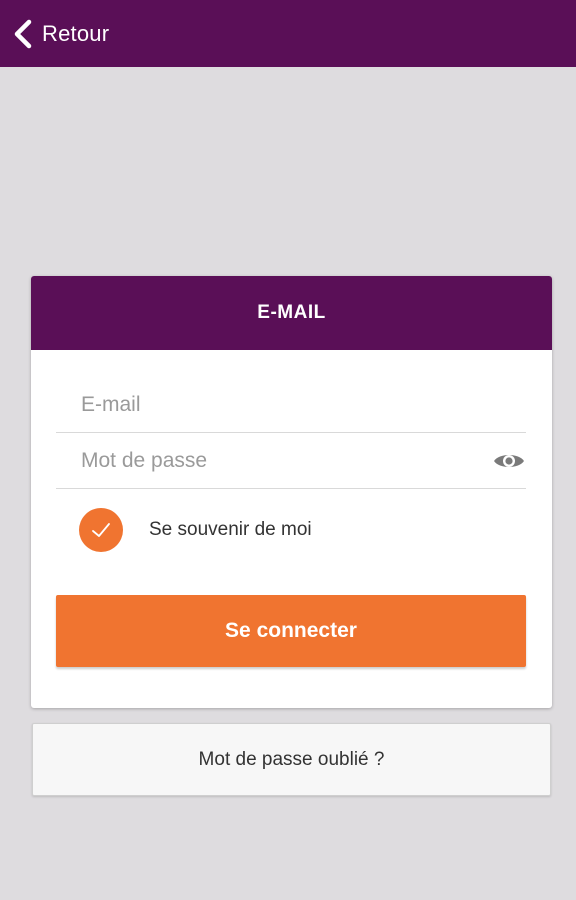 Image resolution: width=576 pixels, height=900 pixels. What do you see at coordinates (288, 33) in the screenshot?
I see `top-bar: Retour` at bounding box center [288, 33].